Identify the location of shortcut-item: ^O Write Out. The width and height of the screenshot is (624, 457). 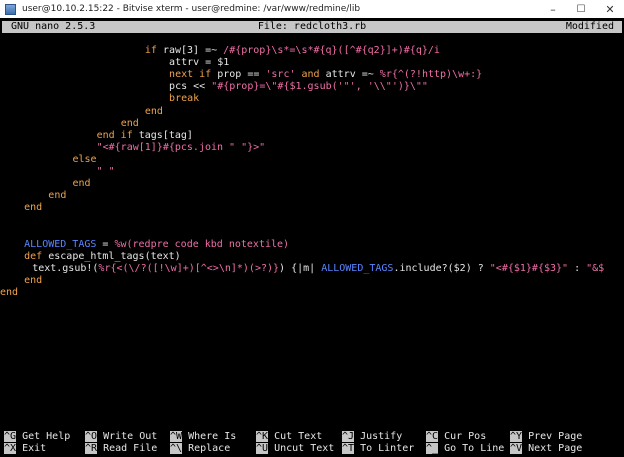
(121, 437).